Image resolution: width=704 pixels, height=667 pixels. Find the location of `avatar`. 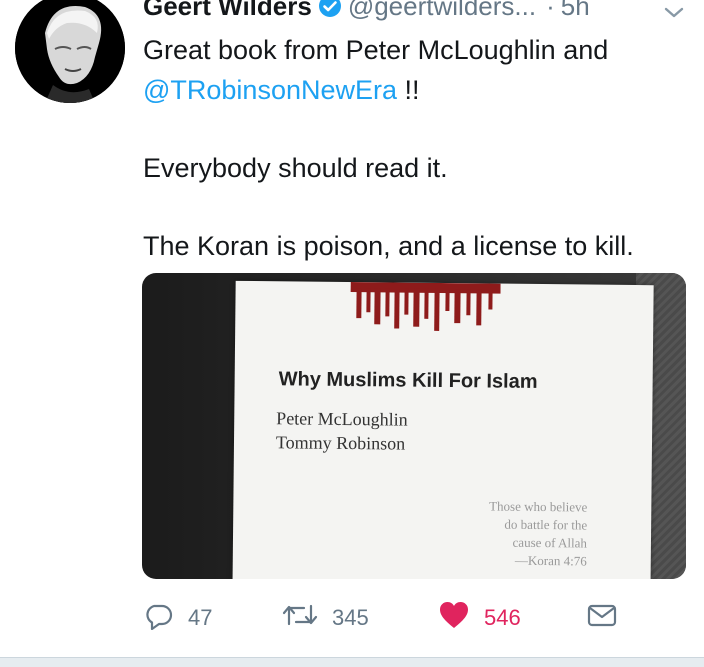

avatar is located at coordinates (70, 51).